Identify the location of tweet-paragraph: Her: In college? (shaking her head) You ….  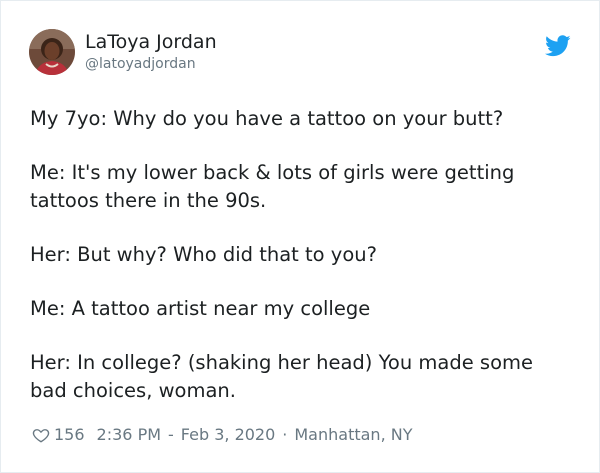
(282, 376).